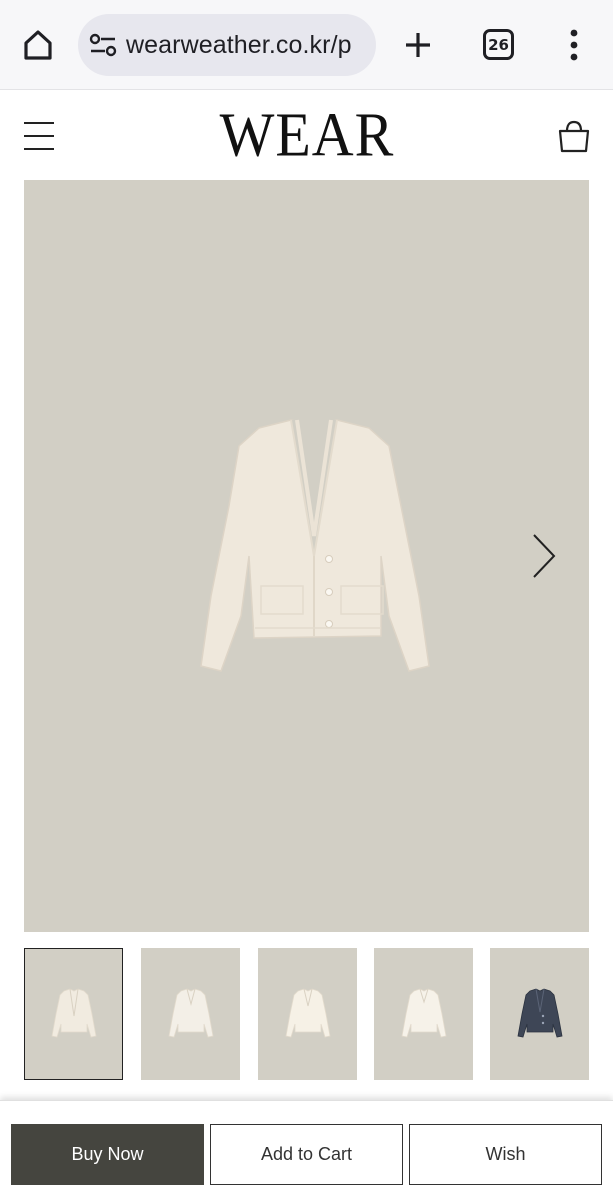  I want to click on tab-switcher-button: 26, so click(498, 44).